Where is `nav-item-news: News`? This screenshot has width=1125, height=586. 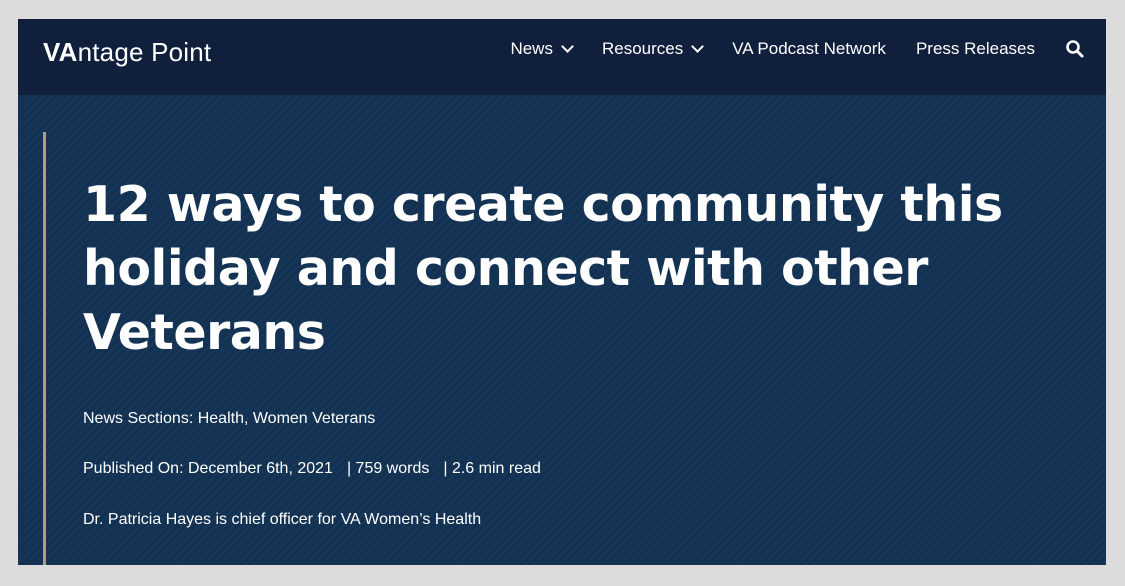 nav-item-news: News is located at coordinates (542, 49).